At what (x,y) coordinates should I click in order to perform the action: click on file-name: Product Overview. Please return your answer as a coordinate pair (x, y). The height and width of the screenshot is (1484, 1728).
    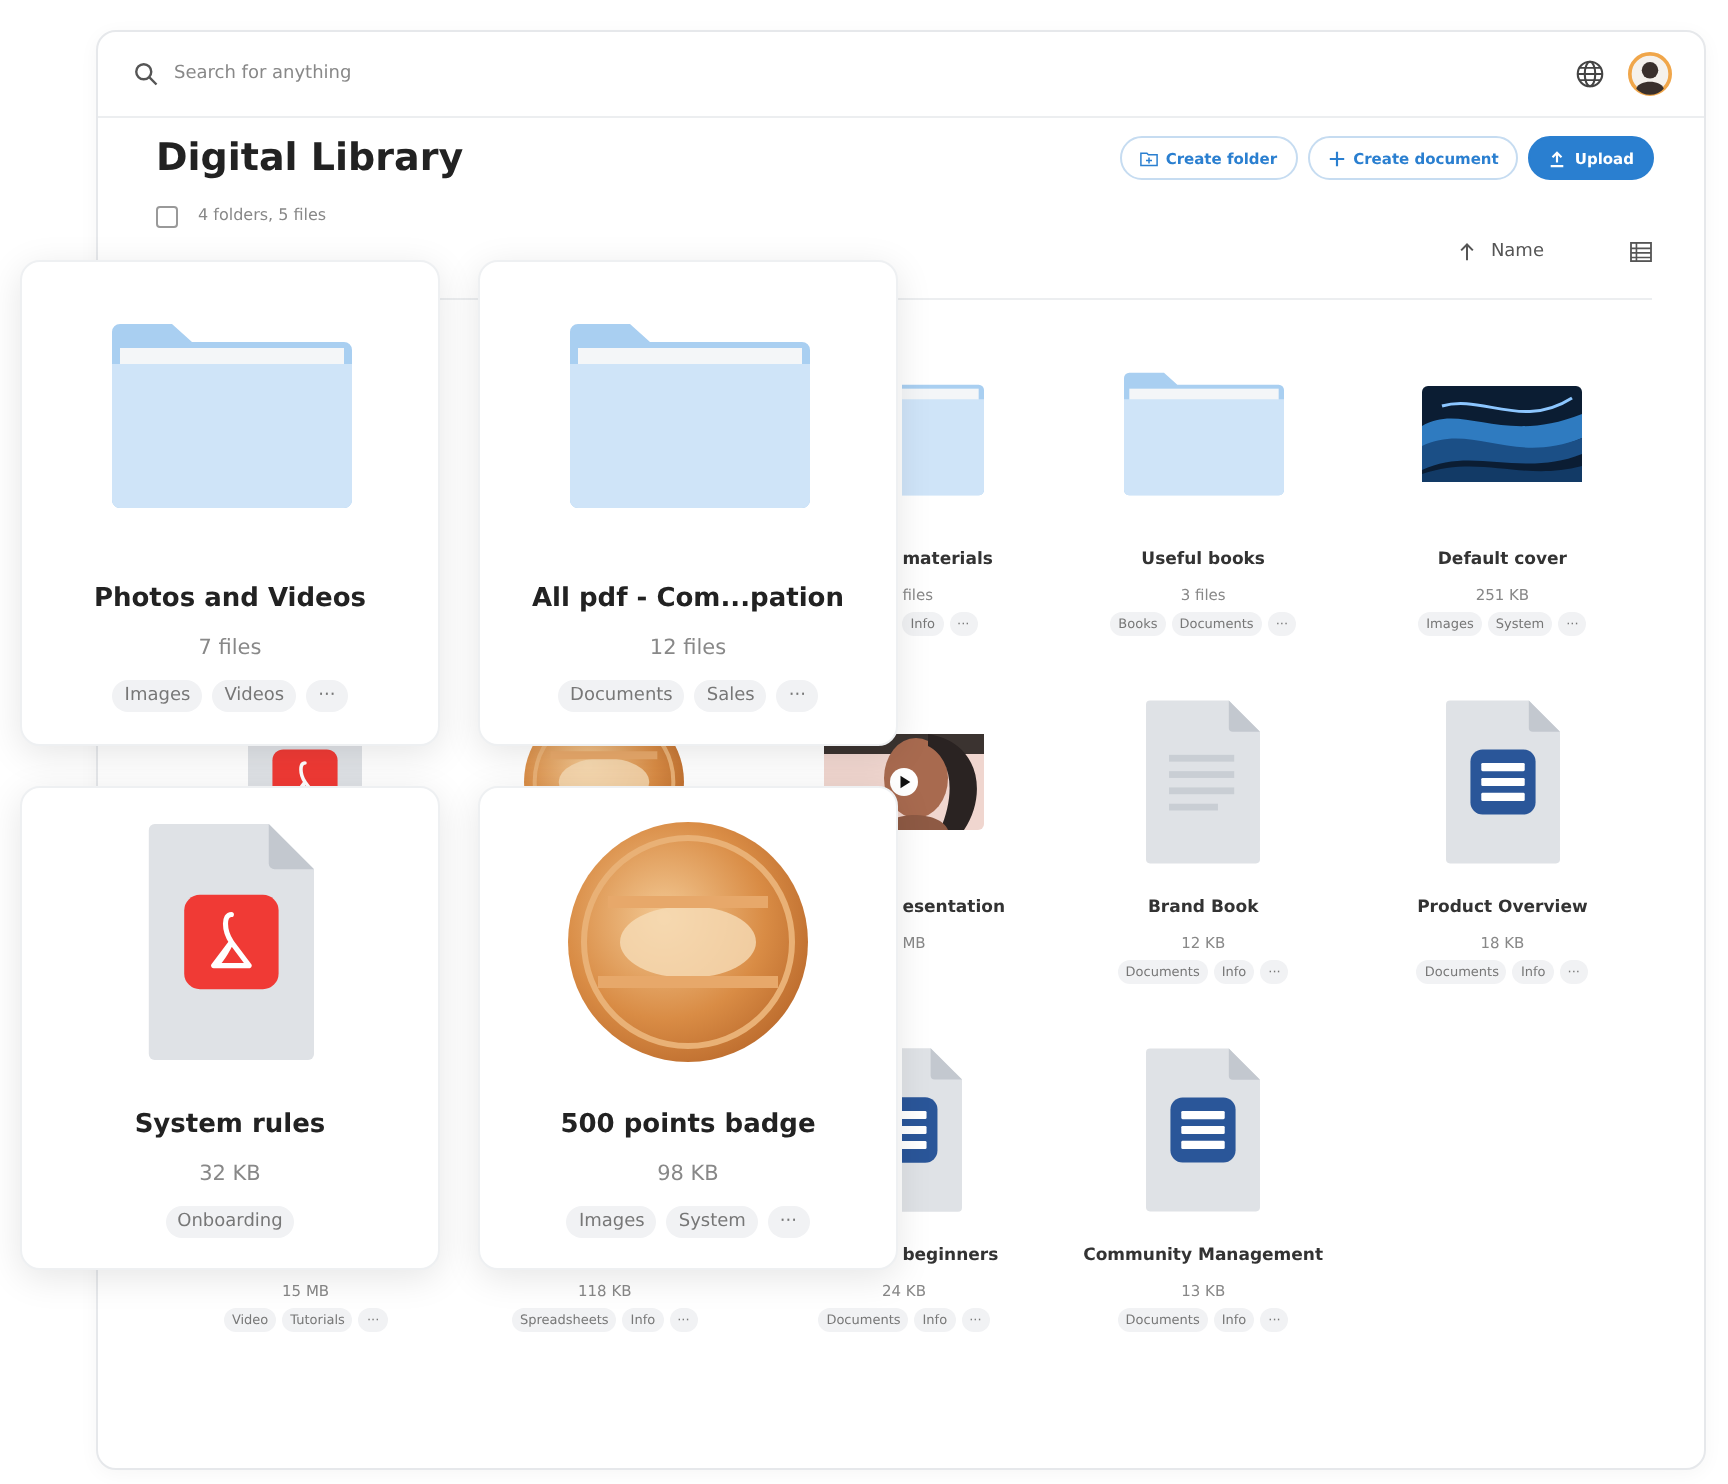
    Looking at the image, I should click on (1502, 908).